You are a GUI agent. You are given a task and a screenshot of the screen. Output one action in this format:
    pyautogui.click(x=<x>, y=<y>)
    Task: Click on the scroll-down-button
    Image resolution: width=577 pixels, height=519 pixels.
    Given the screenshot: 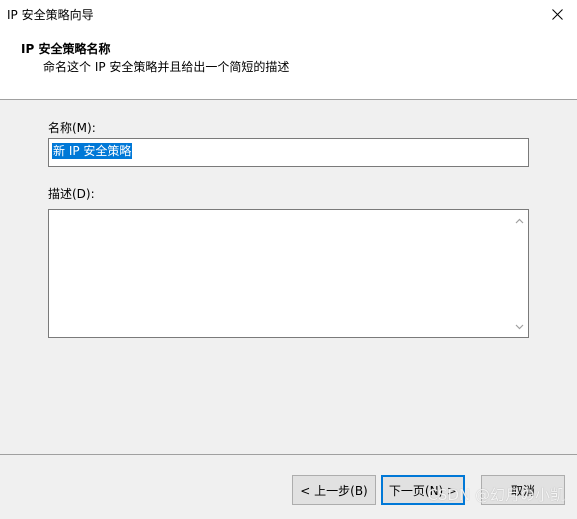 What is the action you would take?
    pyautogui.click(x=519, y=326)
    